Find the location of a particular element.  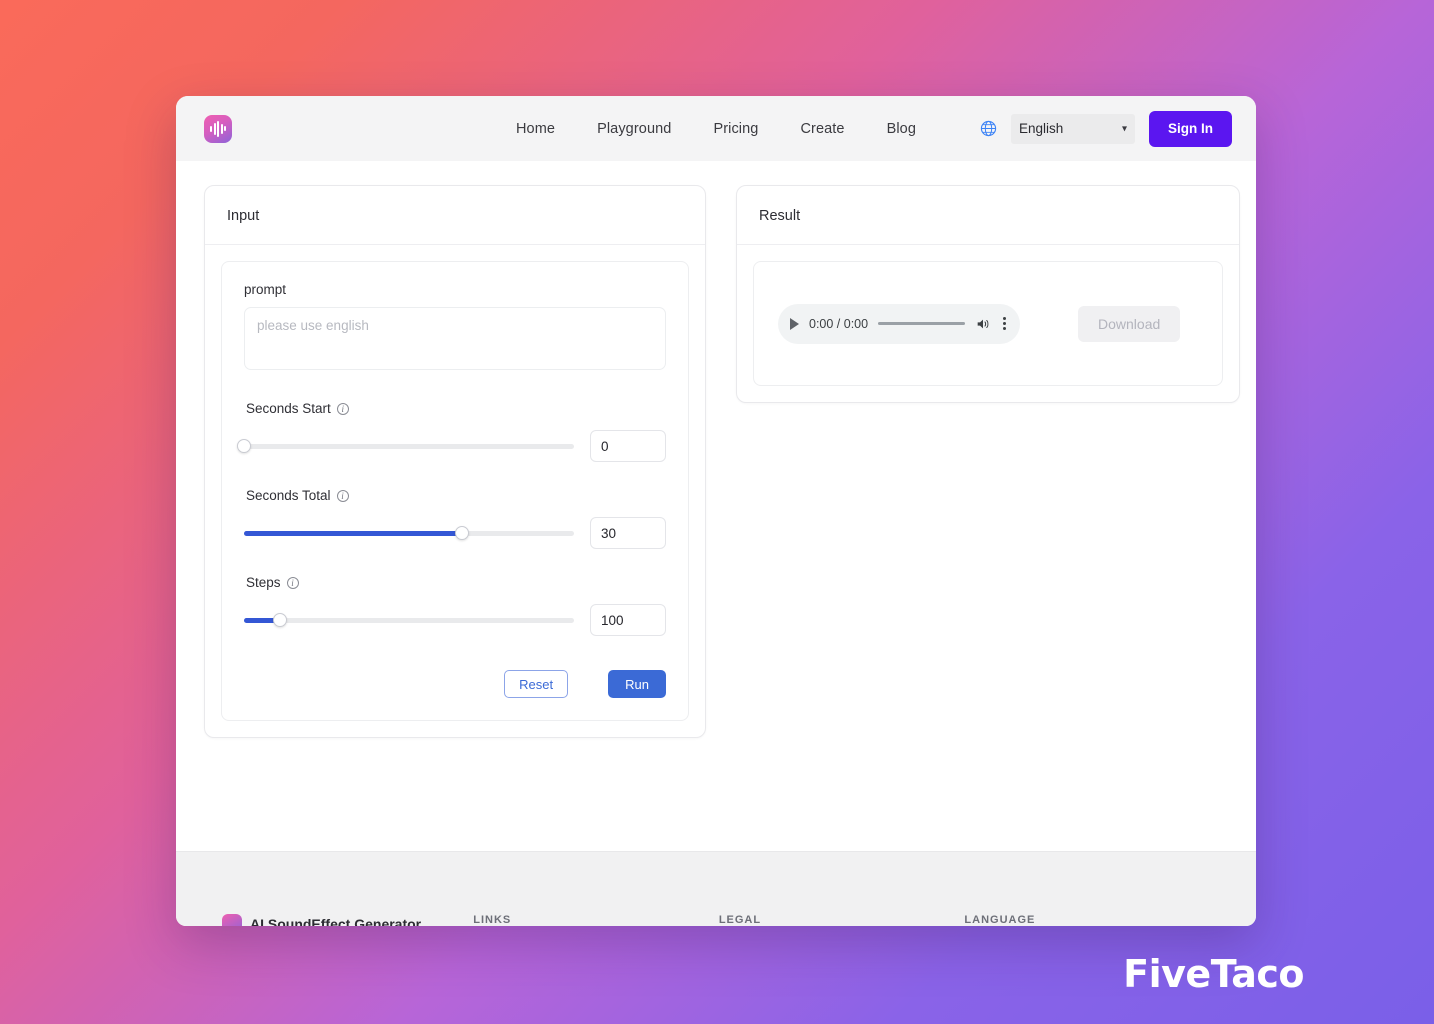

steps-input is located at coordinates (628, 620).